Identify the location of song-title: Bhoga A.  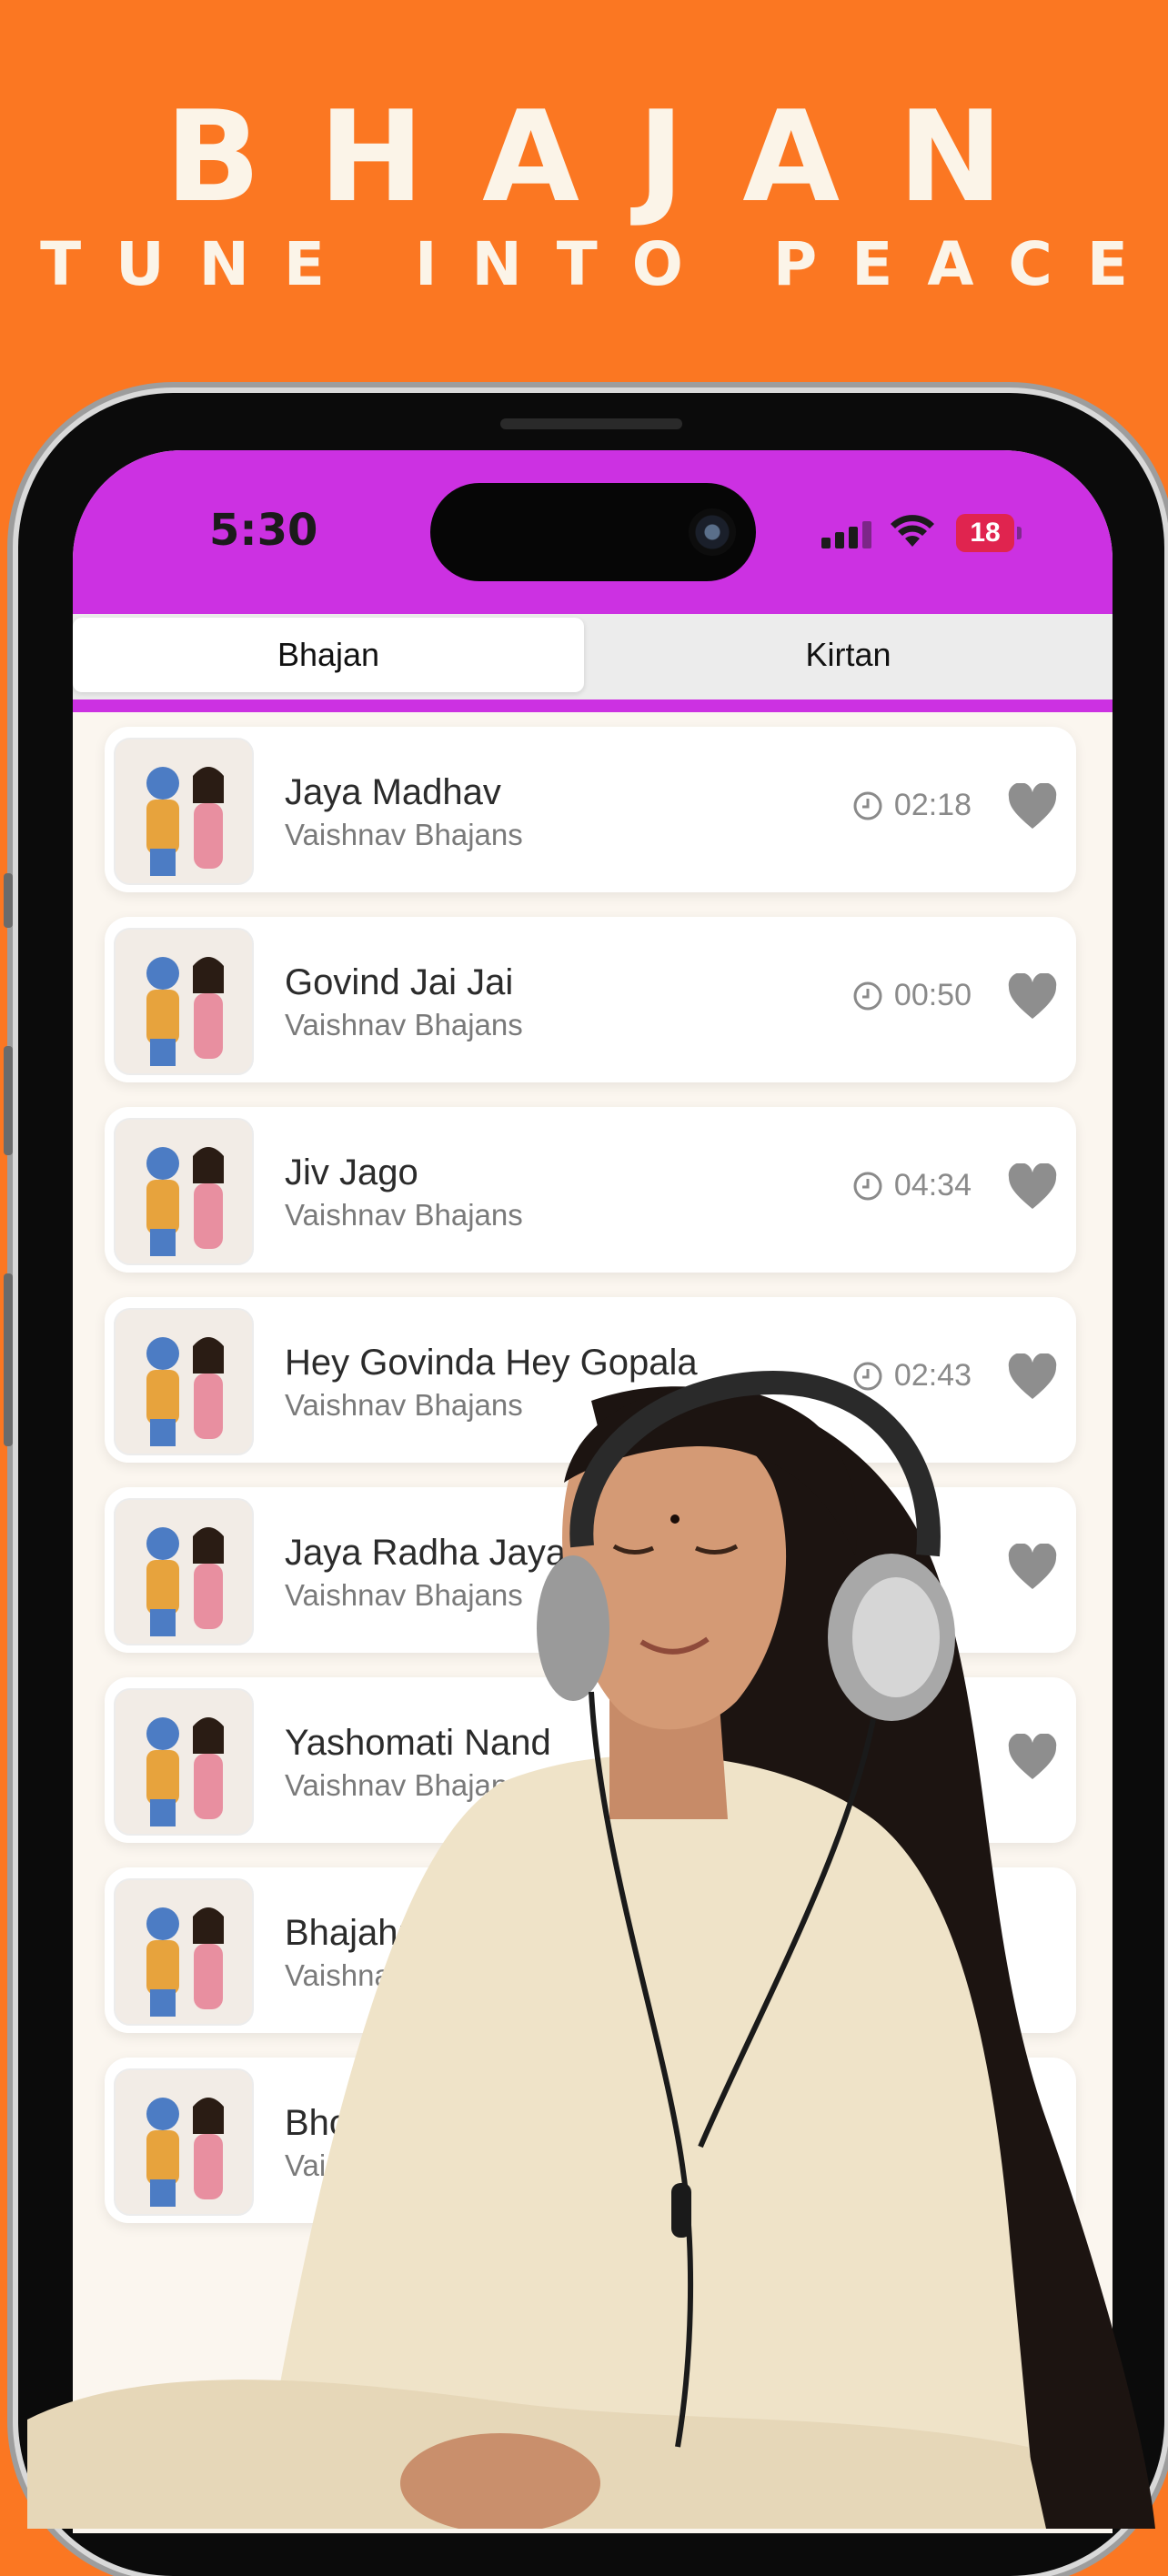
(354, 2123).